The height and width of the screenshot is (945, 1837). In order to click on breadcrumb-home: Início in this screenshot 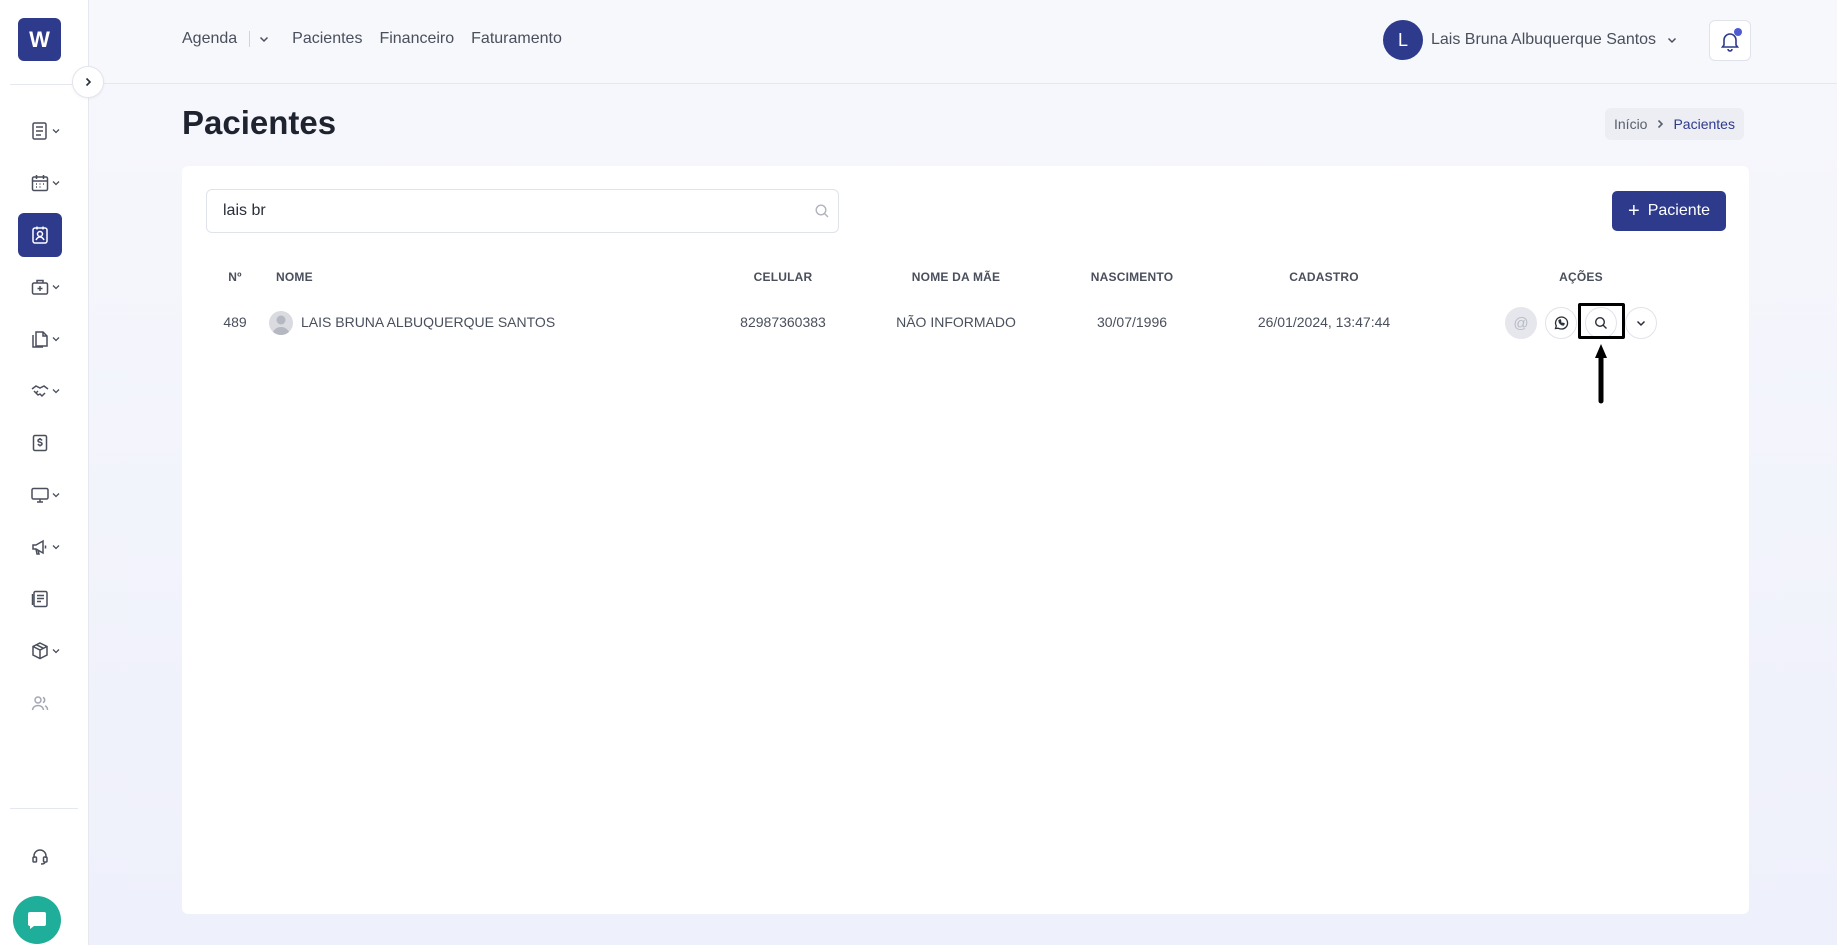, I will do `click(1630, 124)`.